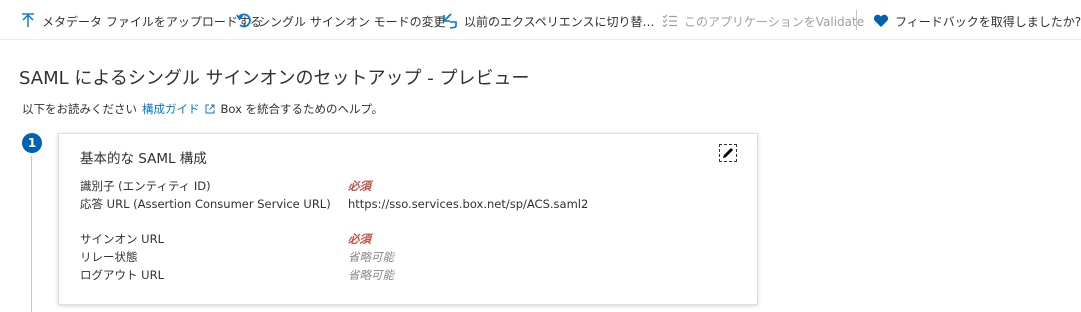 The width and height of the screenshot is (1081, 312). What do you see at coordinates (171, 109) in the screenshot?
I see `configuration-guide-link: 構成ガイド` at bounding box center [171, 109].